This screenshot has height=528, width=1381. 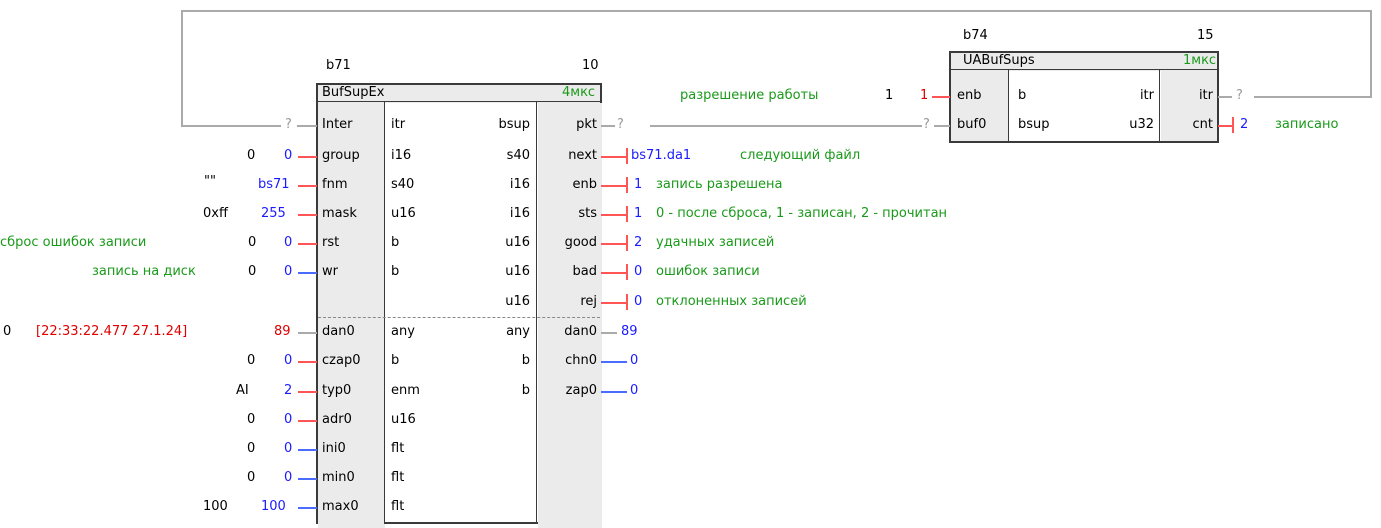 What do you see at coordinates (251, 448) in the screenshot?
I see `b71-ini0-const: 0` at bounding box center [251, 448].